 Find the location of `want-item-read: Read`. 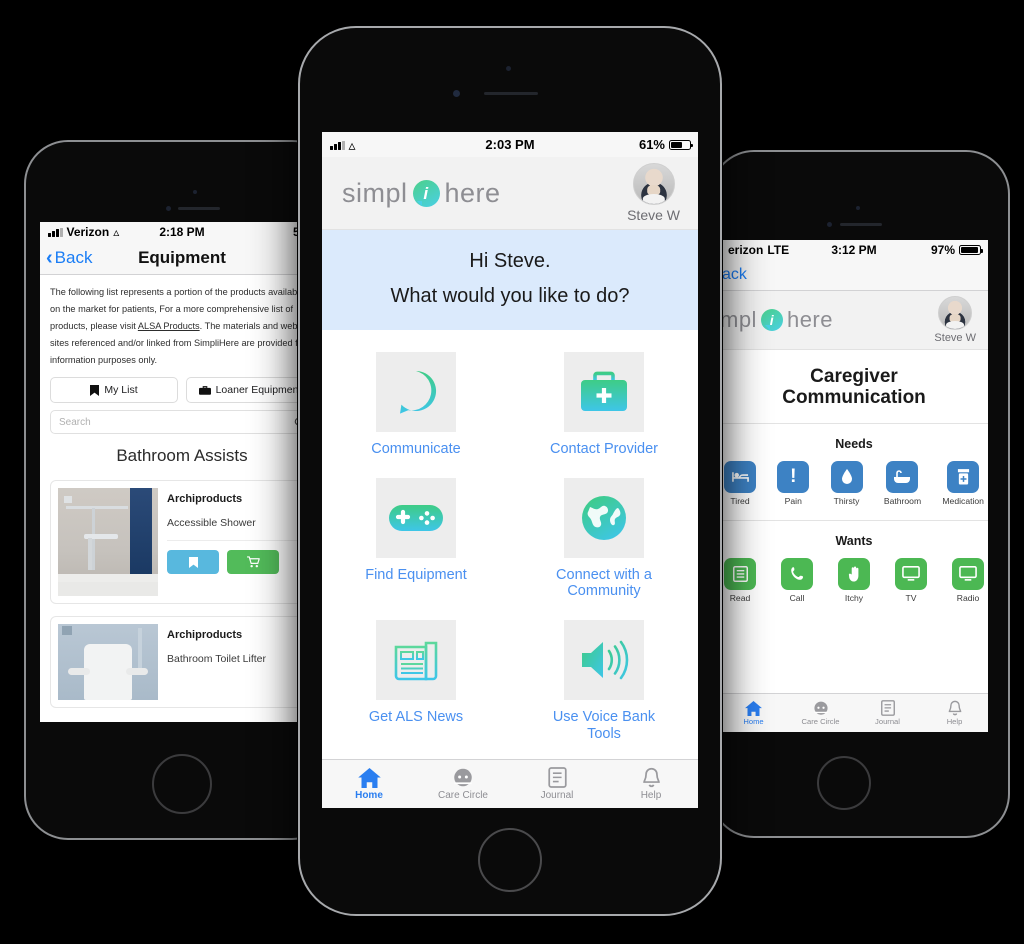

want-item-read: Read is located at coordinates (740, 580).